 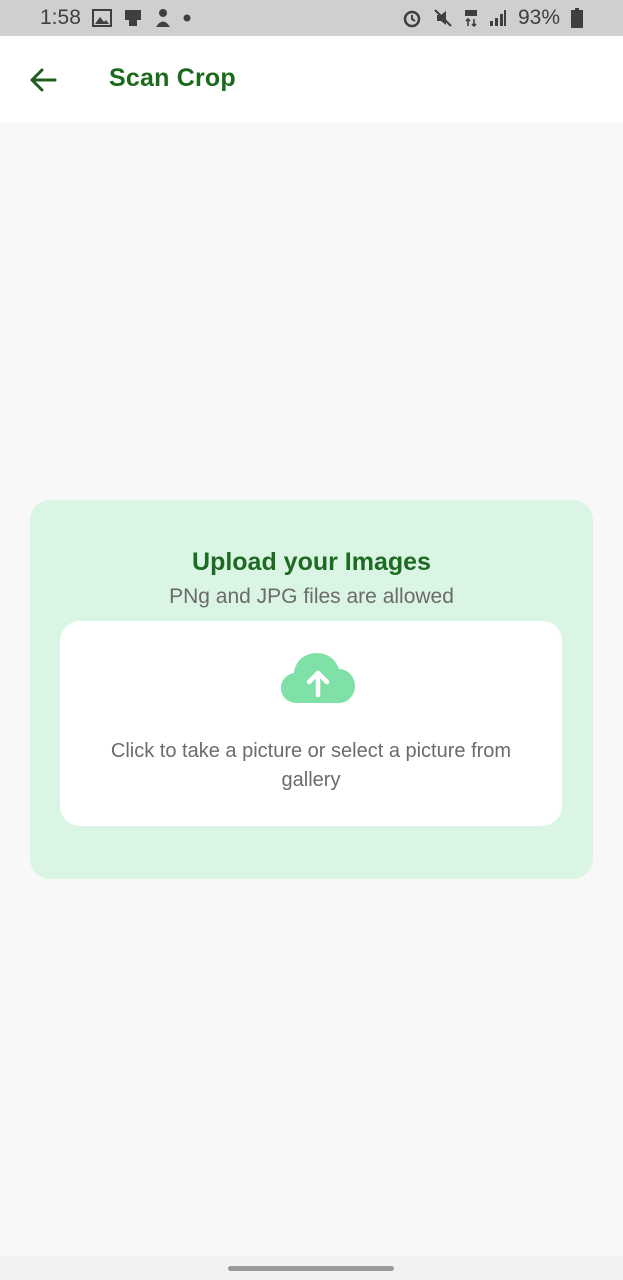 What do you see at coordinates (498, 18) in the screenshot?
I see `signal-icon` at bounding box center [498, 18].